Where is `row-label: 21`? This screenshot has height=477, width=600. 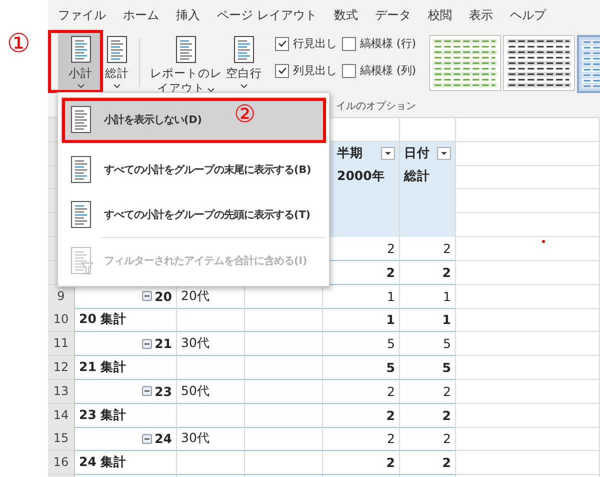
row-label: 21 is located at coordinates (163, 344).